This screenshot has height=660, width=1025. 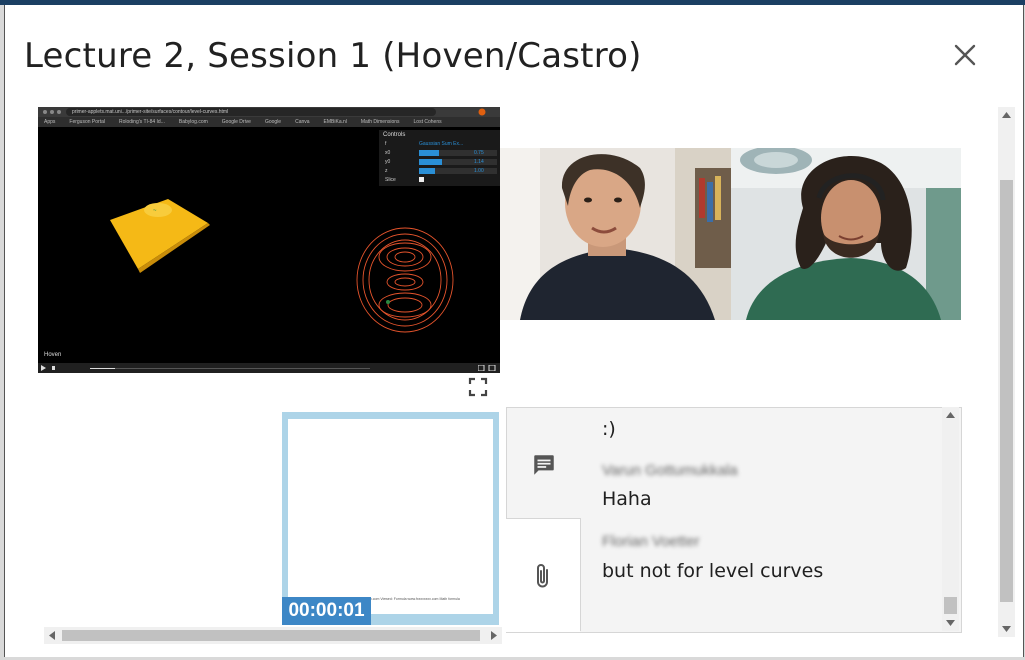 What do you see at coordinates (53, 355) in the screenshot?
I see `presenter-watermark: Hoven` at bounding box center [53, 355].